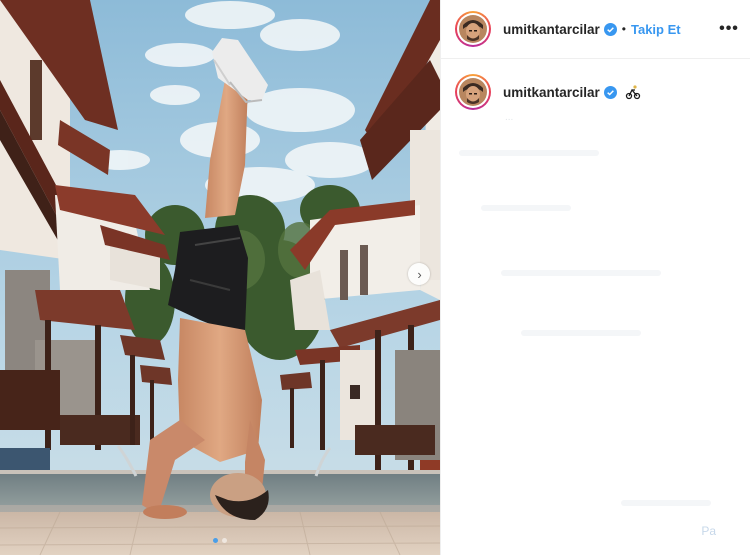 The image size is (750, 555). I want to click on bicycle-emoji, so click(633, 92).